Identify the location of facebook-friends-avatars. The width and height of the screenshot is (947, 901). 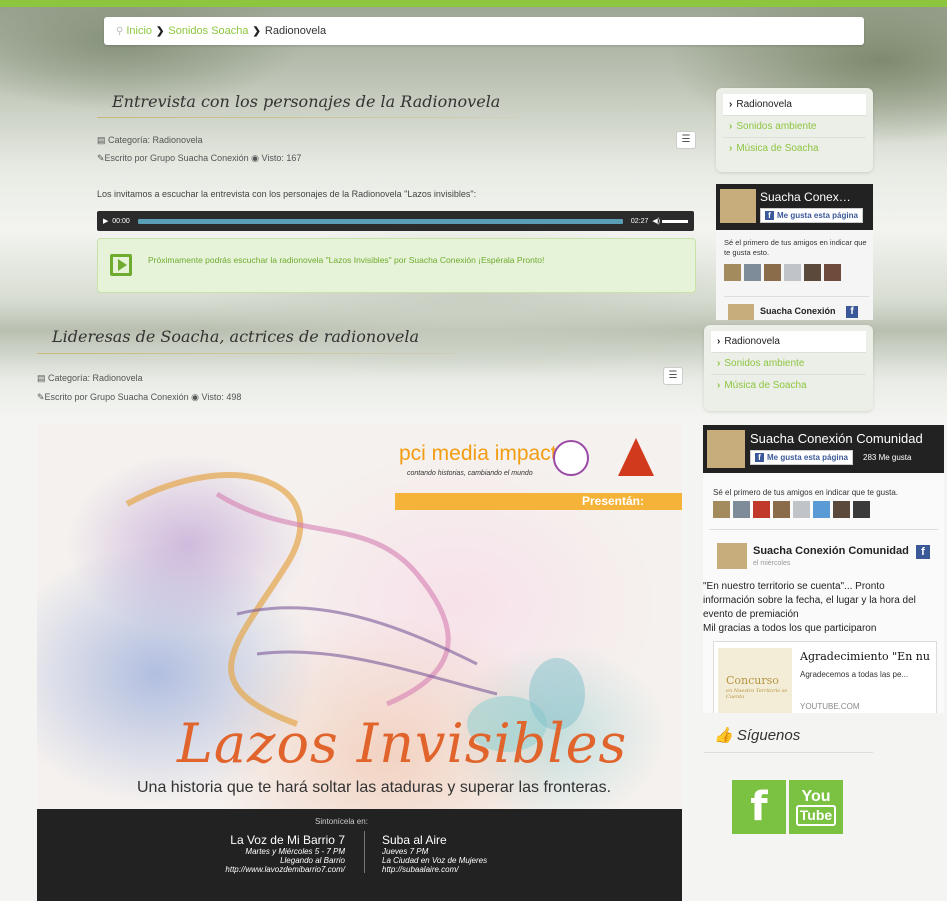
(793, 512).